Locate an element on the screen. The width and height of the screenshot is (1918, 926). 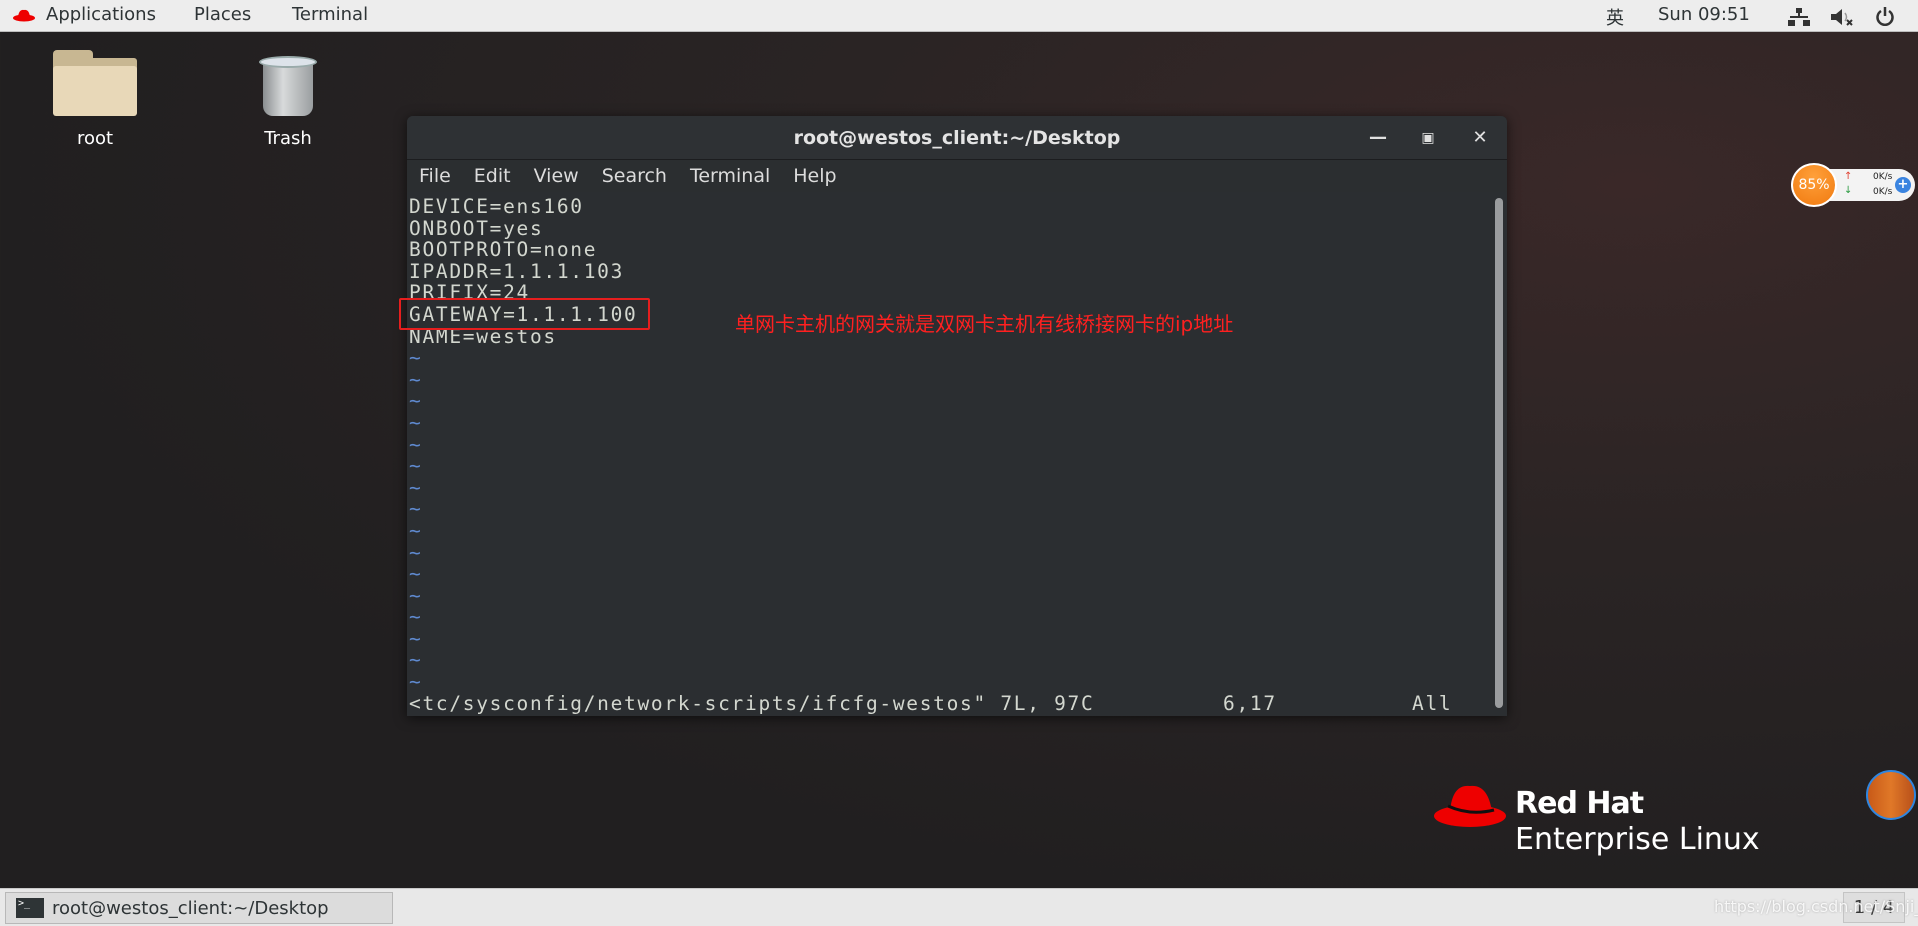
brand-line-1: Red Hat is located at coordinates (1579, 803).